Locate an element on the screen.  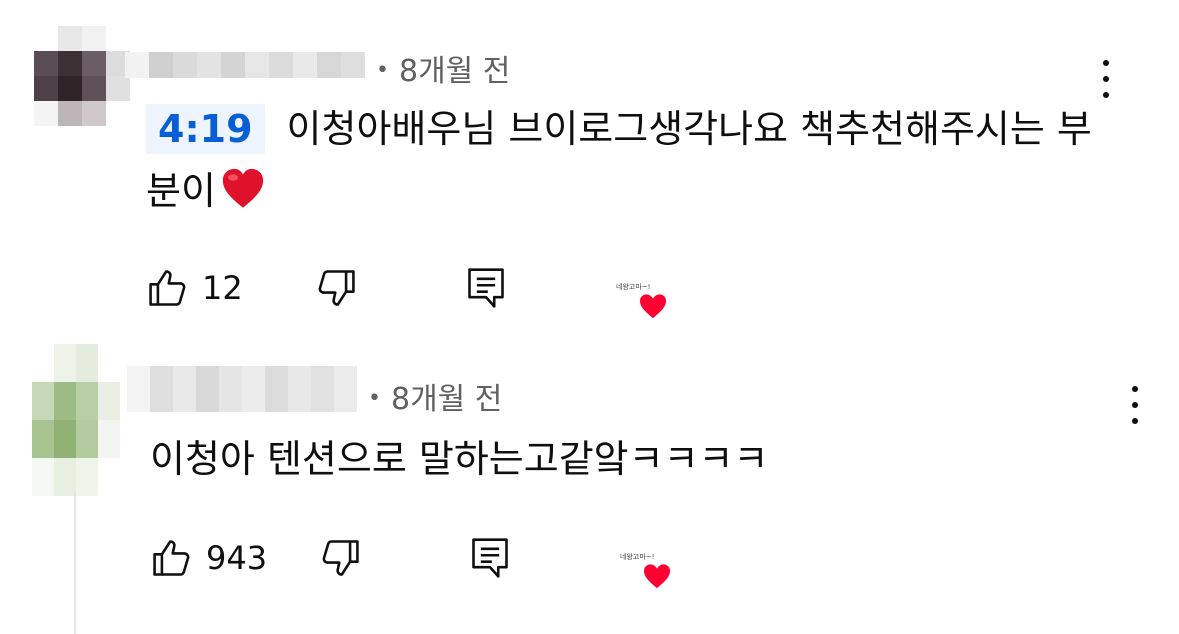
timestamp-link: 4:19 is located at coordinates (205, 129).